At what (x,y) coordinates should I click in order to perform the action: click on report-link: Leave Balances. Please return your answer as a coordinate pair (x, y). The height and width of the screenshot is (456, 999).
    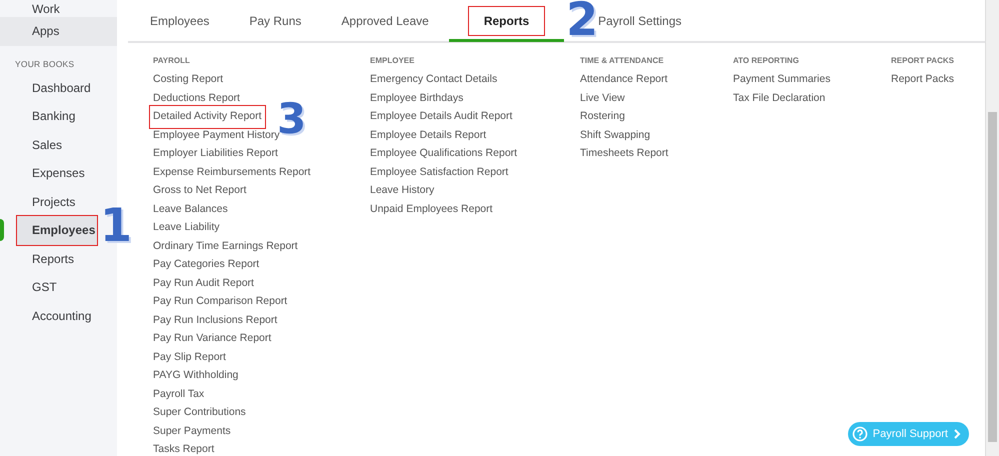
    Looking at the image, I should click on (190, 210).